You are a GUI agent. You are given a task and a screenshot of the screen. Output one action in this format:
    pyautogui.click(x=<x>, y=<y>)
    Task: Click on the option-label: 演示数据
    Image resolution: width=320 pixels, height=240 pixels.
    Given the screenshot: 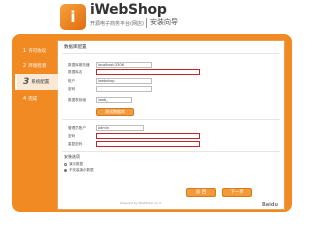 What is the action you would take?
    pyautogui.click(x=76, y=164)
    